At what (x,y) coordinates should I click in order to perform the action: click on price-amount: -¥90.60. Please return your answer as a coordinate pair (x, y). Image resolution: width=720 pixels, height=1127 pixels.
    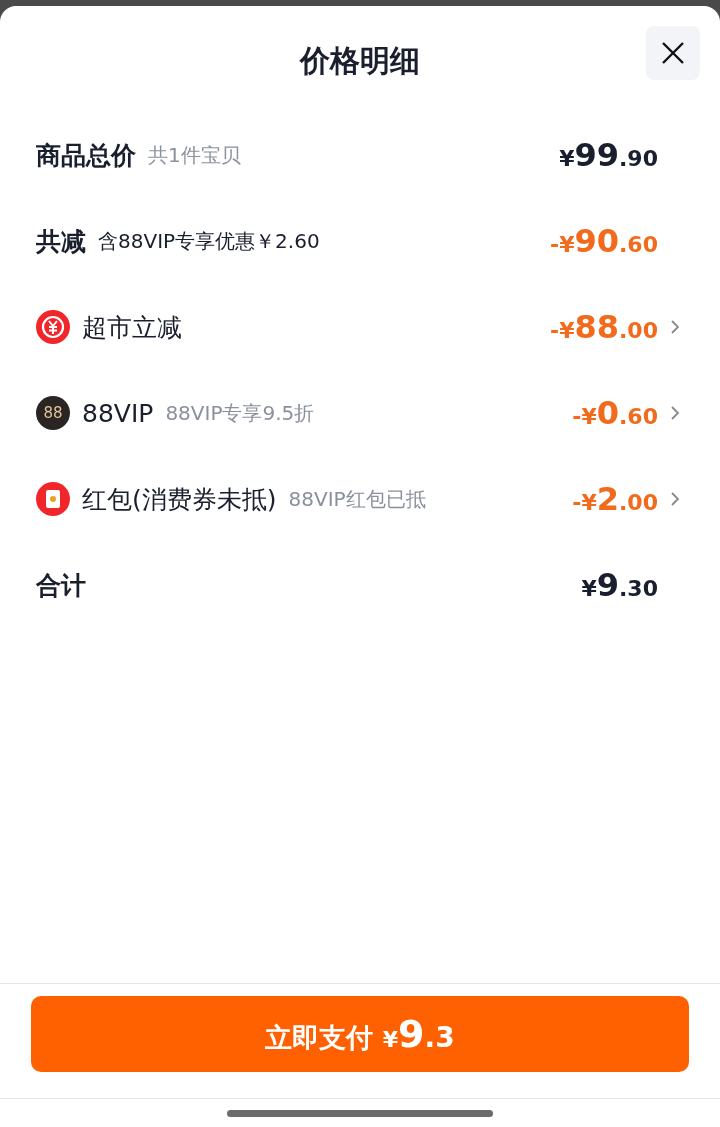
    Looking at the image, I should click on (604, 241).